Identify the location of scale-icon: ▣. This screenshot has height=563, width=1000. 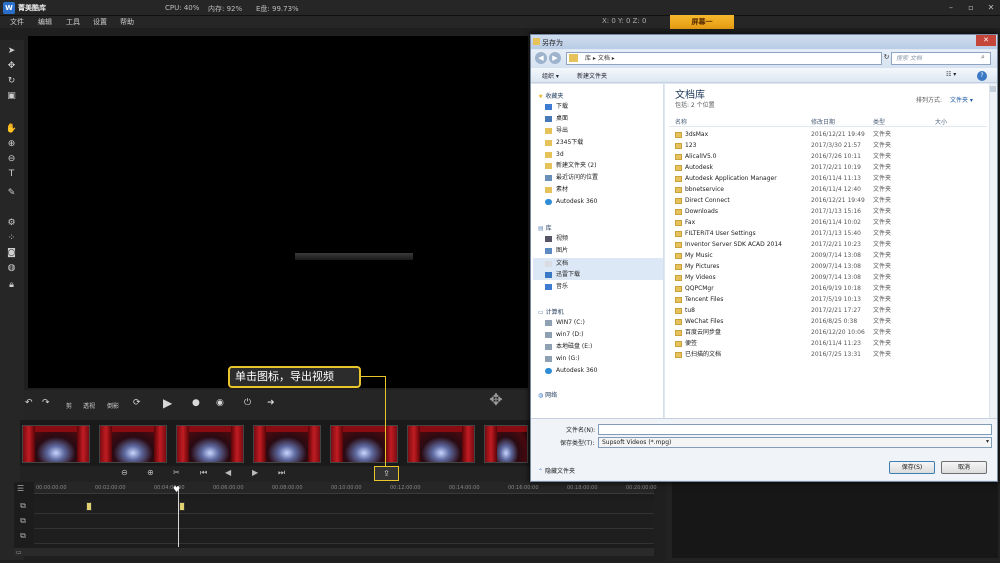
(11, 96).